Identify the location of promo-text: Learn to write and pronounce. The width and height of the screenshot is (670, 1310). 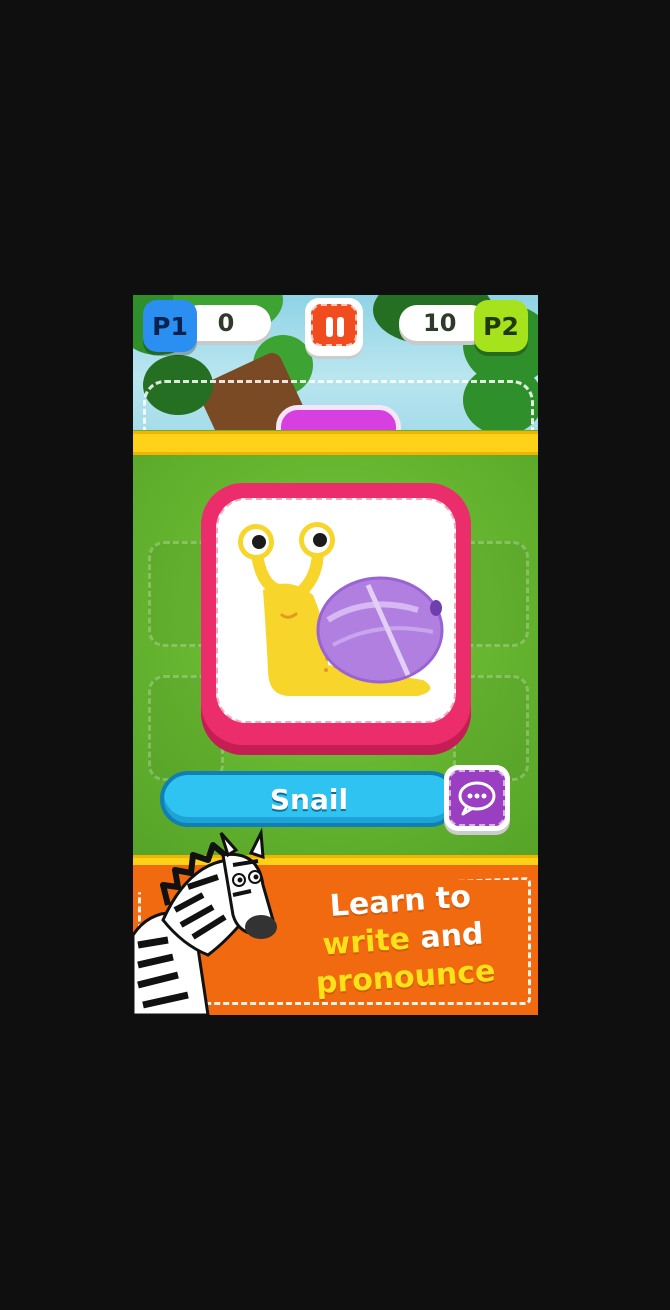
(402, 940).